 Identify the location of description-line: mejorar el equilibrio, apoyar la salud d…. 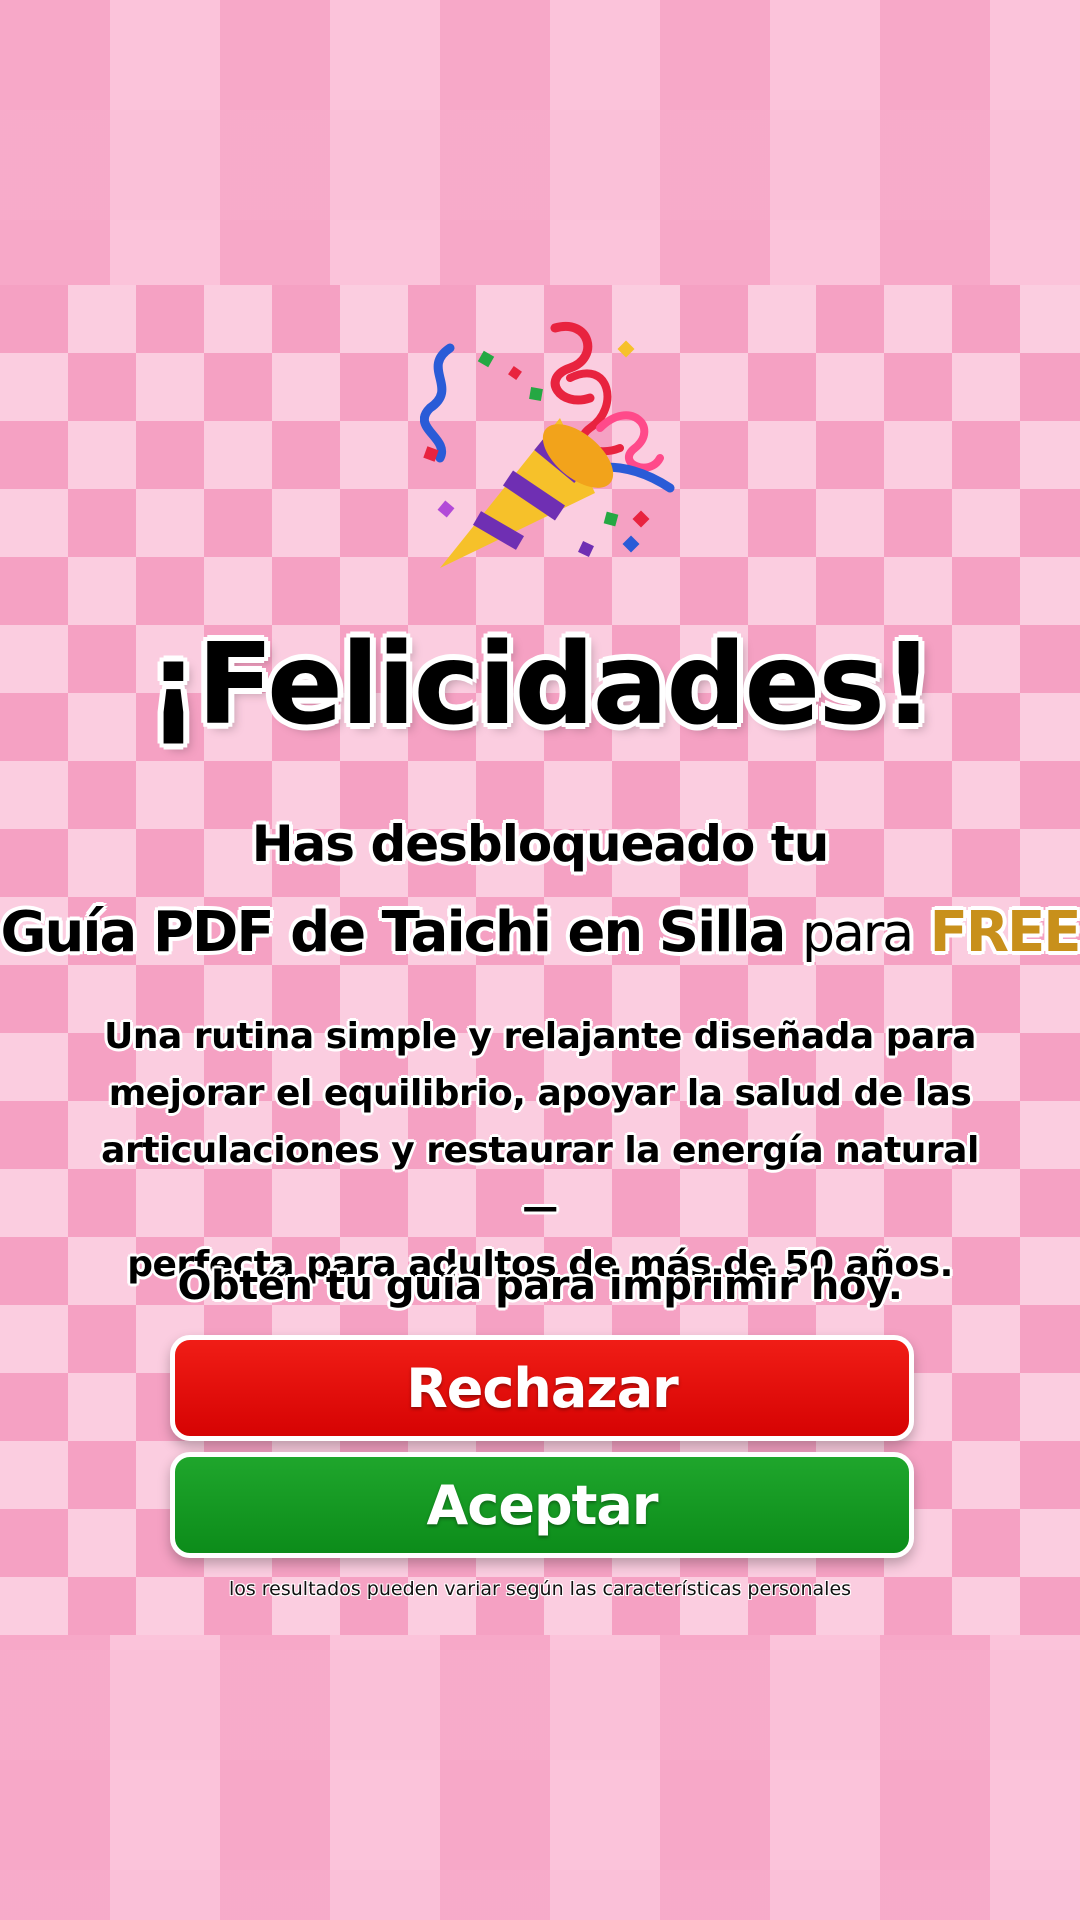
(540, 1093).